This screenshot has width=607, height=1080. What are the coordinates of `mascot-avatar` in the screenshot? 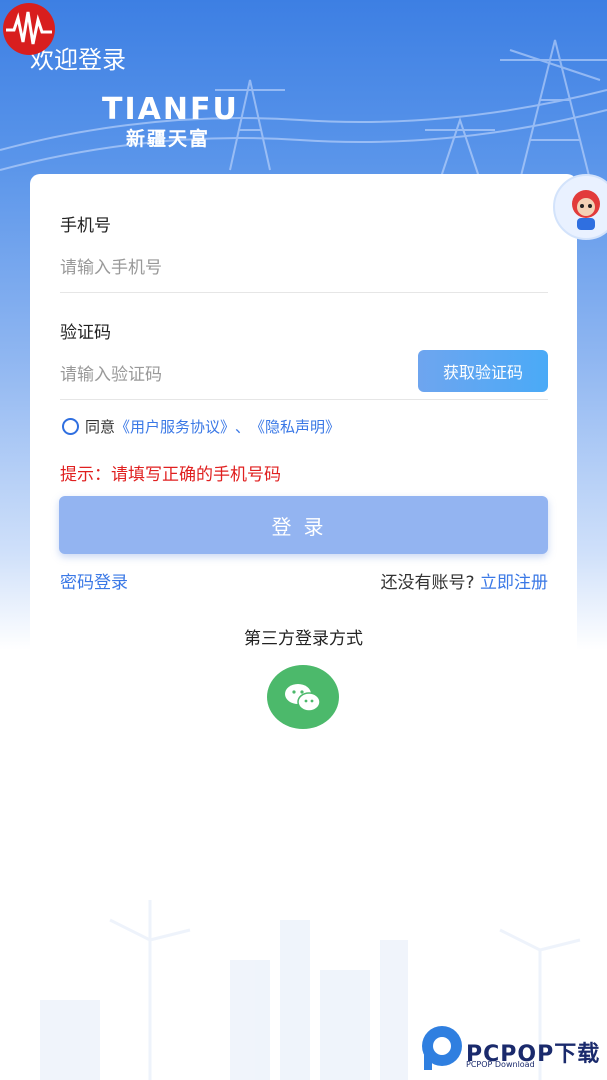 It's located at (580, 207).